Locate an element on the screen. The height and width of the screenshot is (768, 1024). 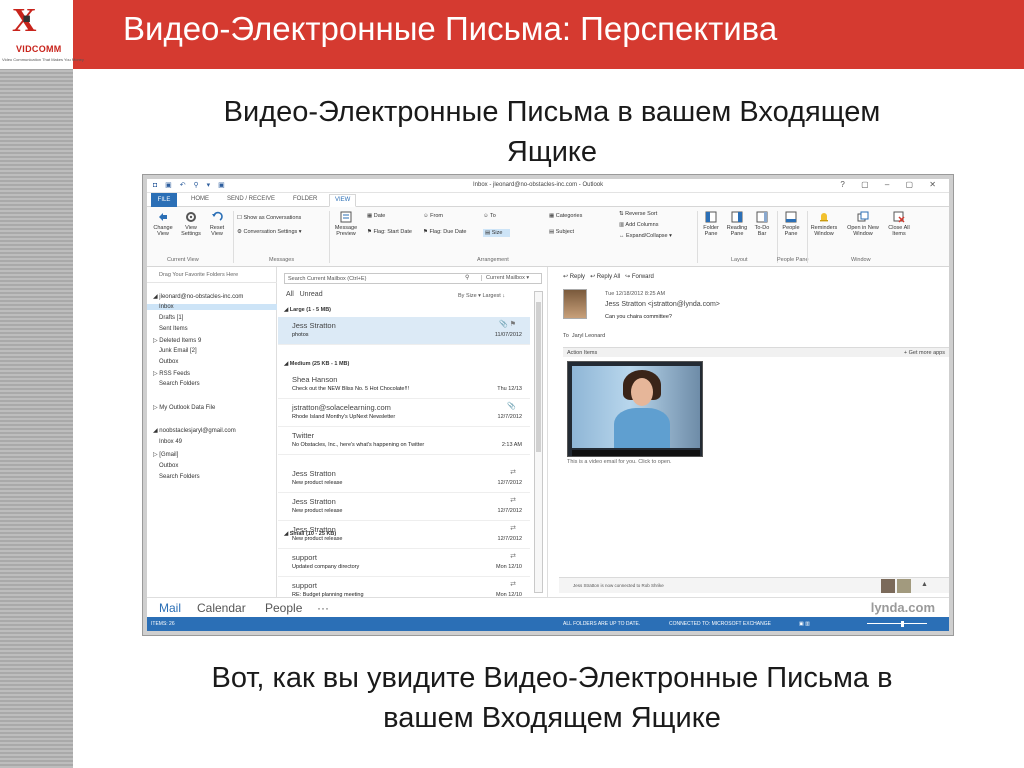
add-columns-button: ▥ Add Columns is located at coordinates (638, 225).